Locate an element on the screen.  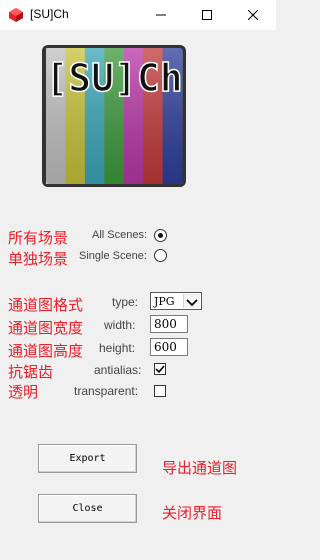
width-label: width: is located at coordinates (120, 325).